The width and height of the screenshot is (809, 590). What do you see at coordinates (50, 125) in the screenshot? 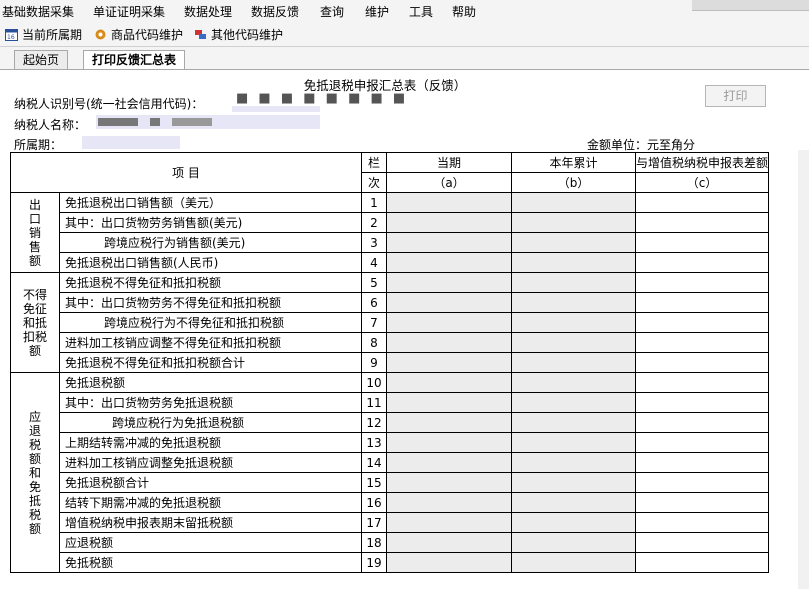
I see `taxpayer-name-label: 纳税人名称：` at bounding box center [50, 125].